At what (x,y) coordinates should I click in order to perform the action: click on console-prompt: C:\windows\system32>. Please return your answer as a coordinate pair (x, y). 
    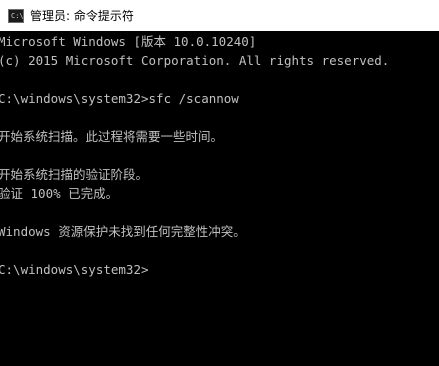
    Looking at the image, I should click on (219, 269).